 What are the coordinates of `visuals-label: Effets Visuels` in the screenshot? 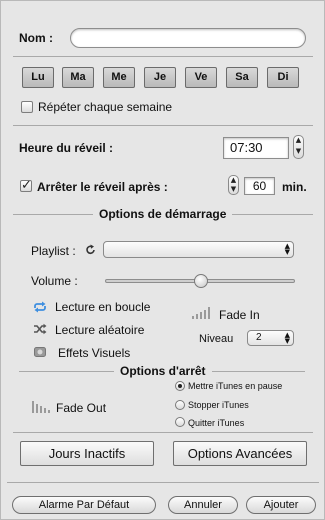 It's located at (94, 353).